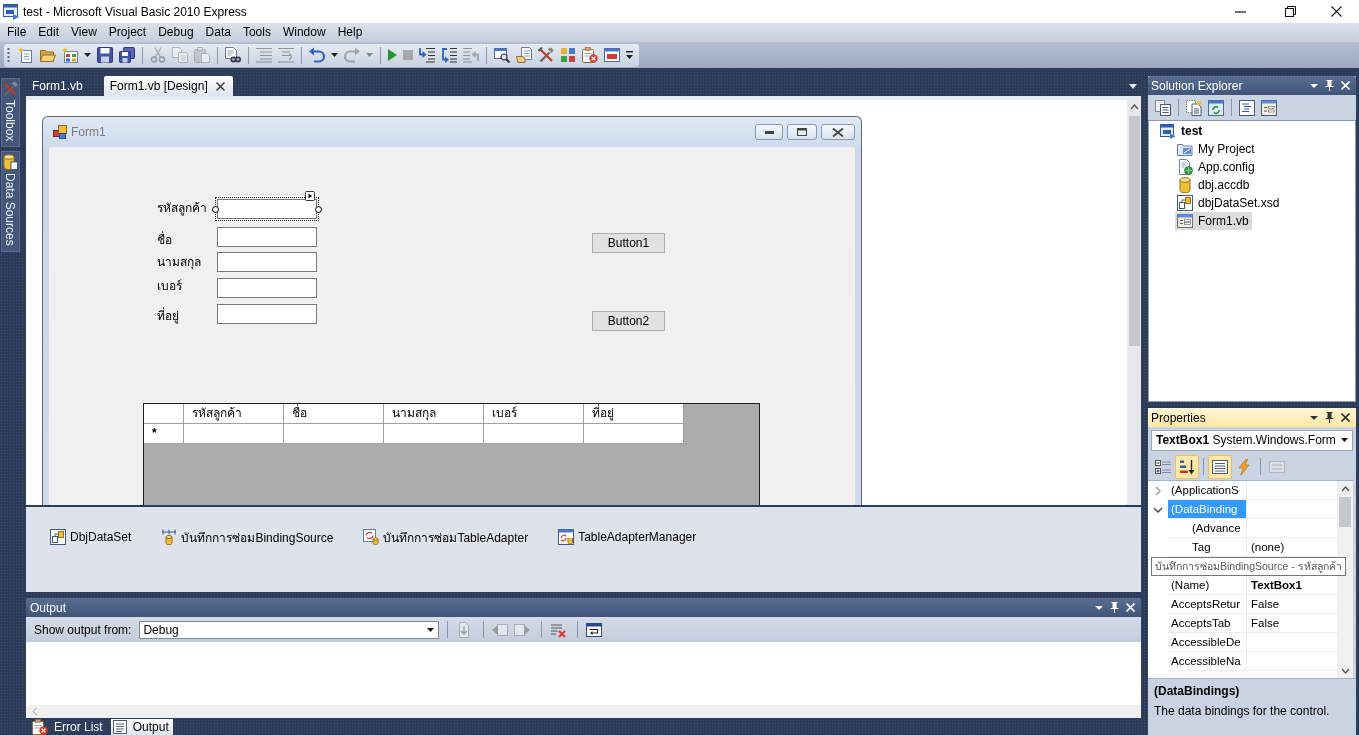  I want to click on form-button: Button2, so click(628, 321).